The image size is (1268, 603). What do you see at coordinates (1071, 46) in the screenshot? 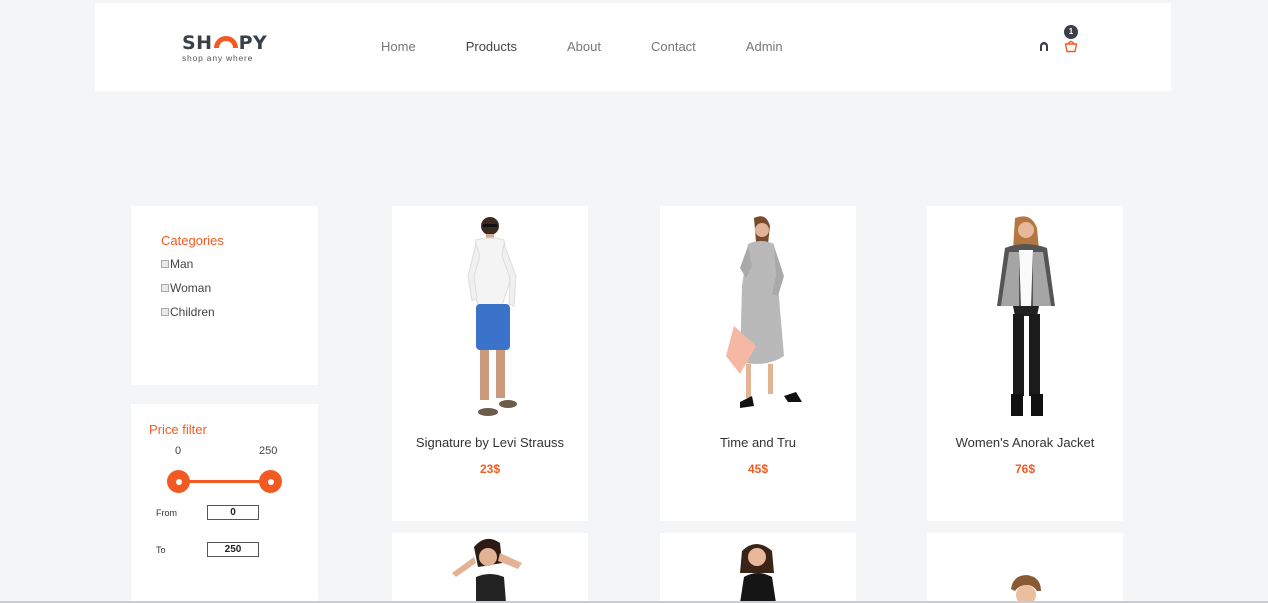
I see `basket-icon` at bounding box center [1071, 46].